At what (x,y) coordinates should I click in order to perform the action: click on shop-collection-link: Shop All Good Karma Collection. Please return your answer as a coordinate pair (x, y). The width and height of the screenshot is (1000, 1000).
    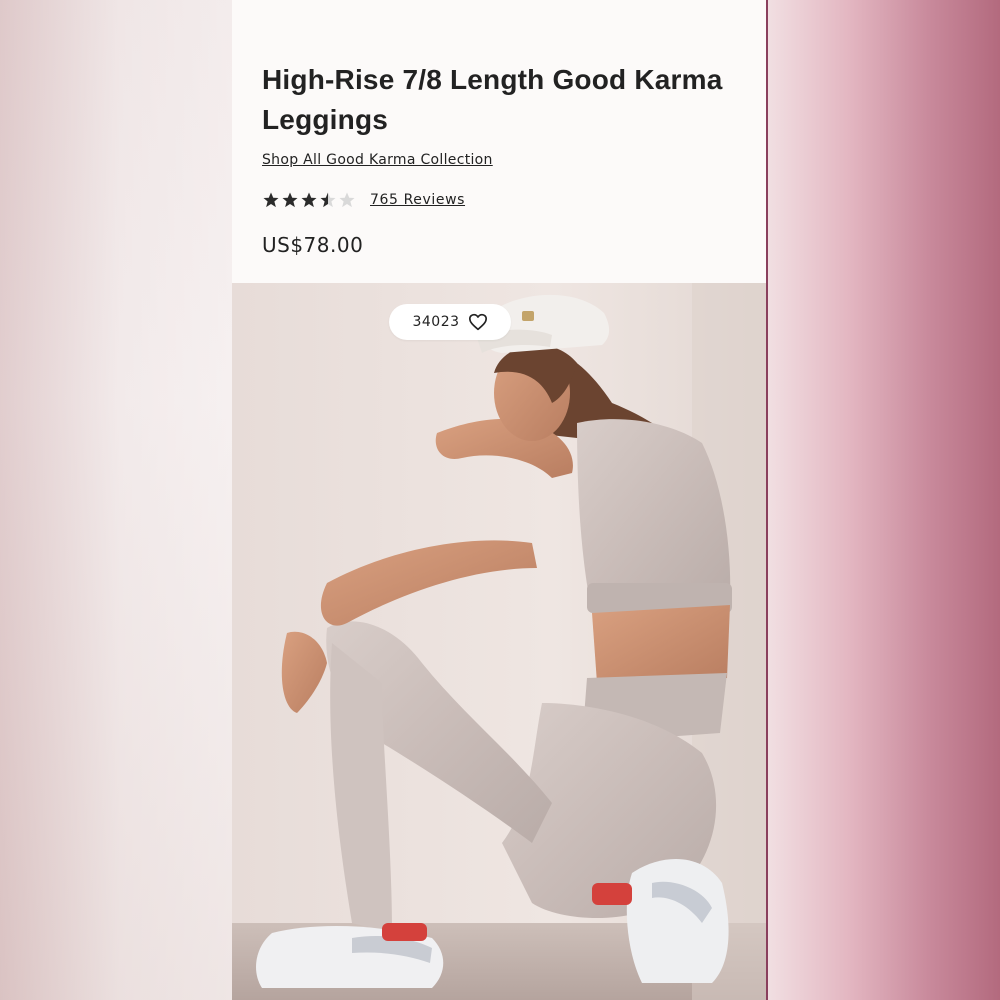
    Looking at the image, I should click on (377, 160).